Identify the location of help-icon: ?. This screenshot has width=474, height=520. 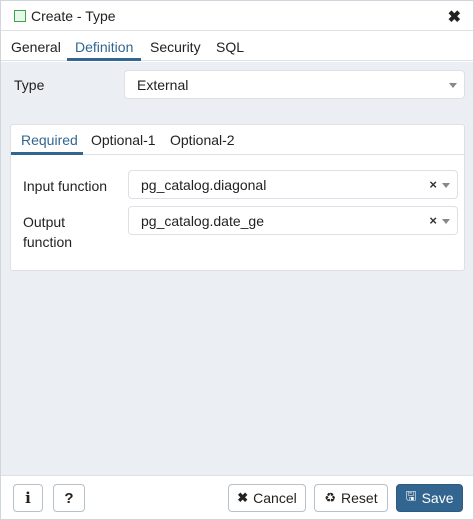
(69, 498).